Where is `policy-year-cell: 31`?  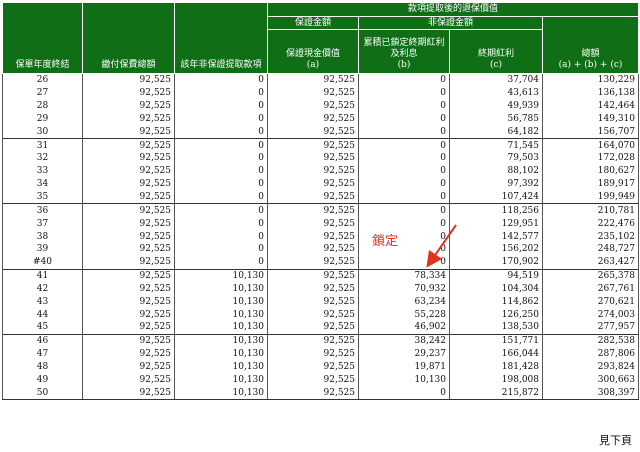 policy-year-cell: 31 is located at coordinates (42, 145).